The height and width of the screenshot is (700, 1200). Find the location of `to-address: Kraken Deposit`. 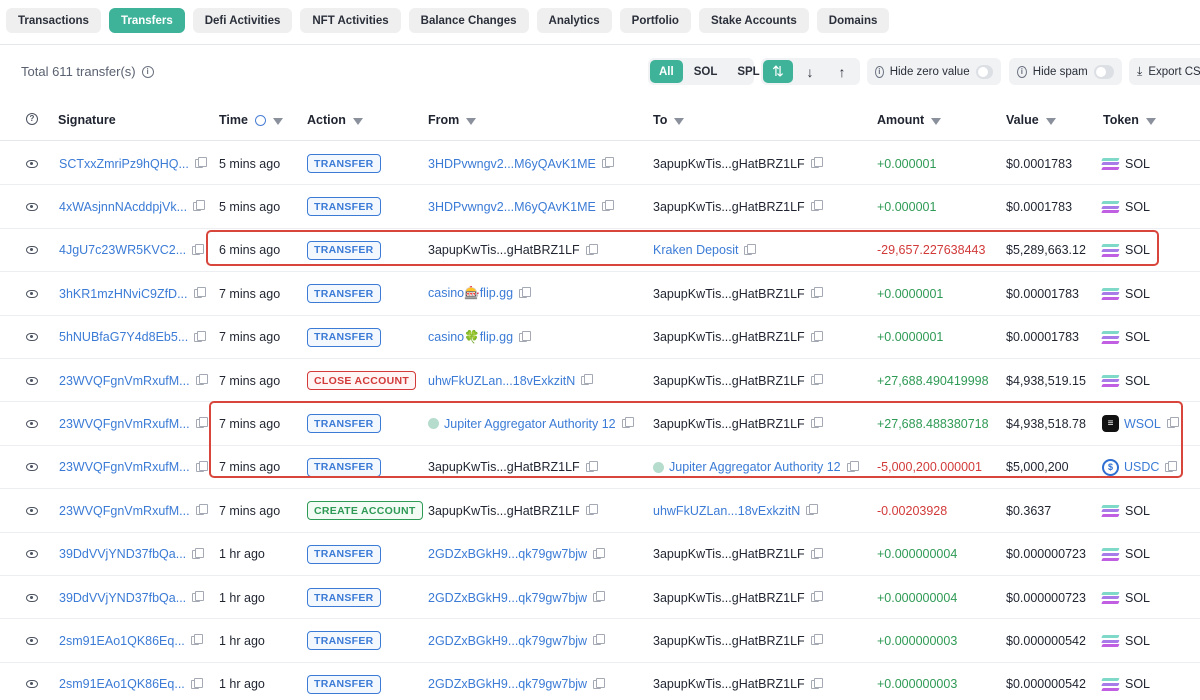

to-address: Kraken Deposit is located at coordinates (695, 250).